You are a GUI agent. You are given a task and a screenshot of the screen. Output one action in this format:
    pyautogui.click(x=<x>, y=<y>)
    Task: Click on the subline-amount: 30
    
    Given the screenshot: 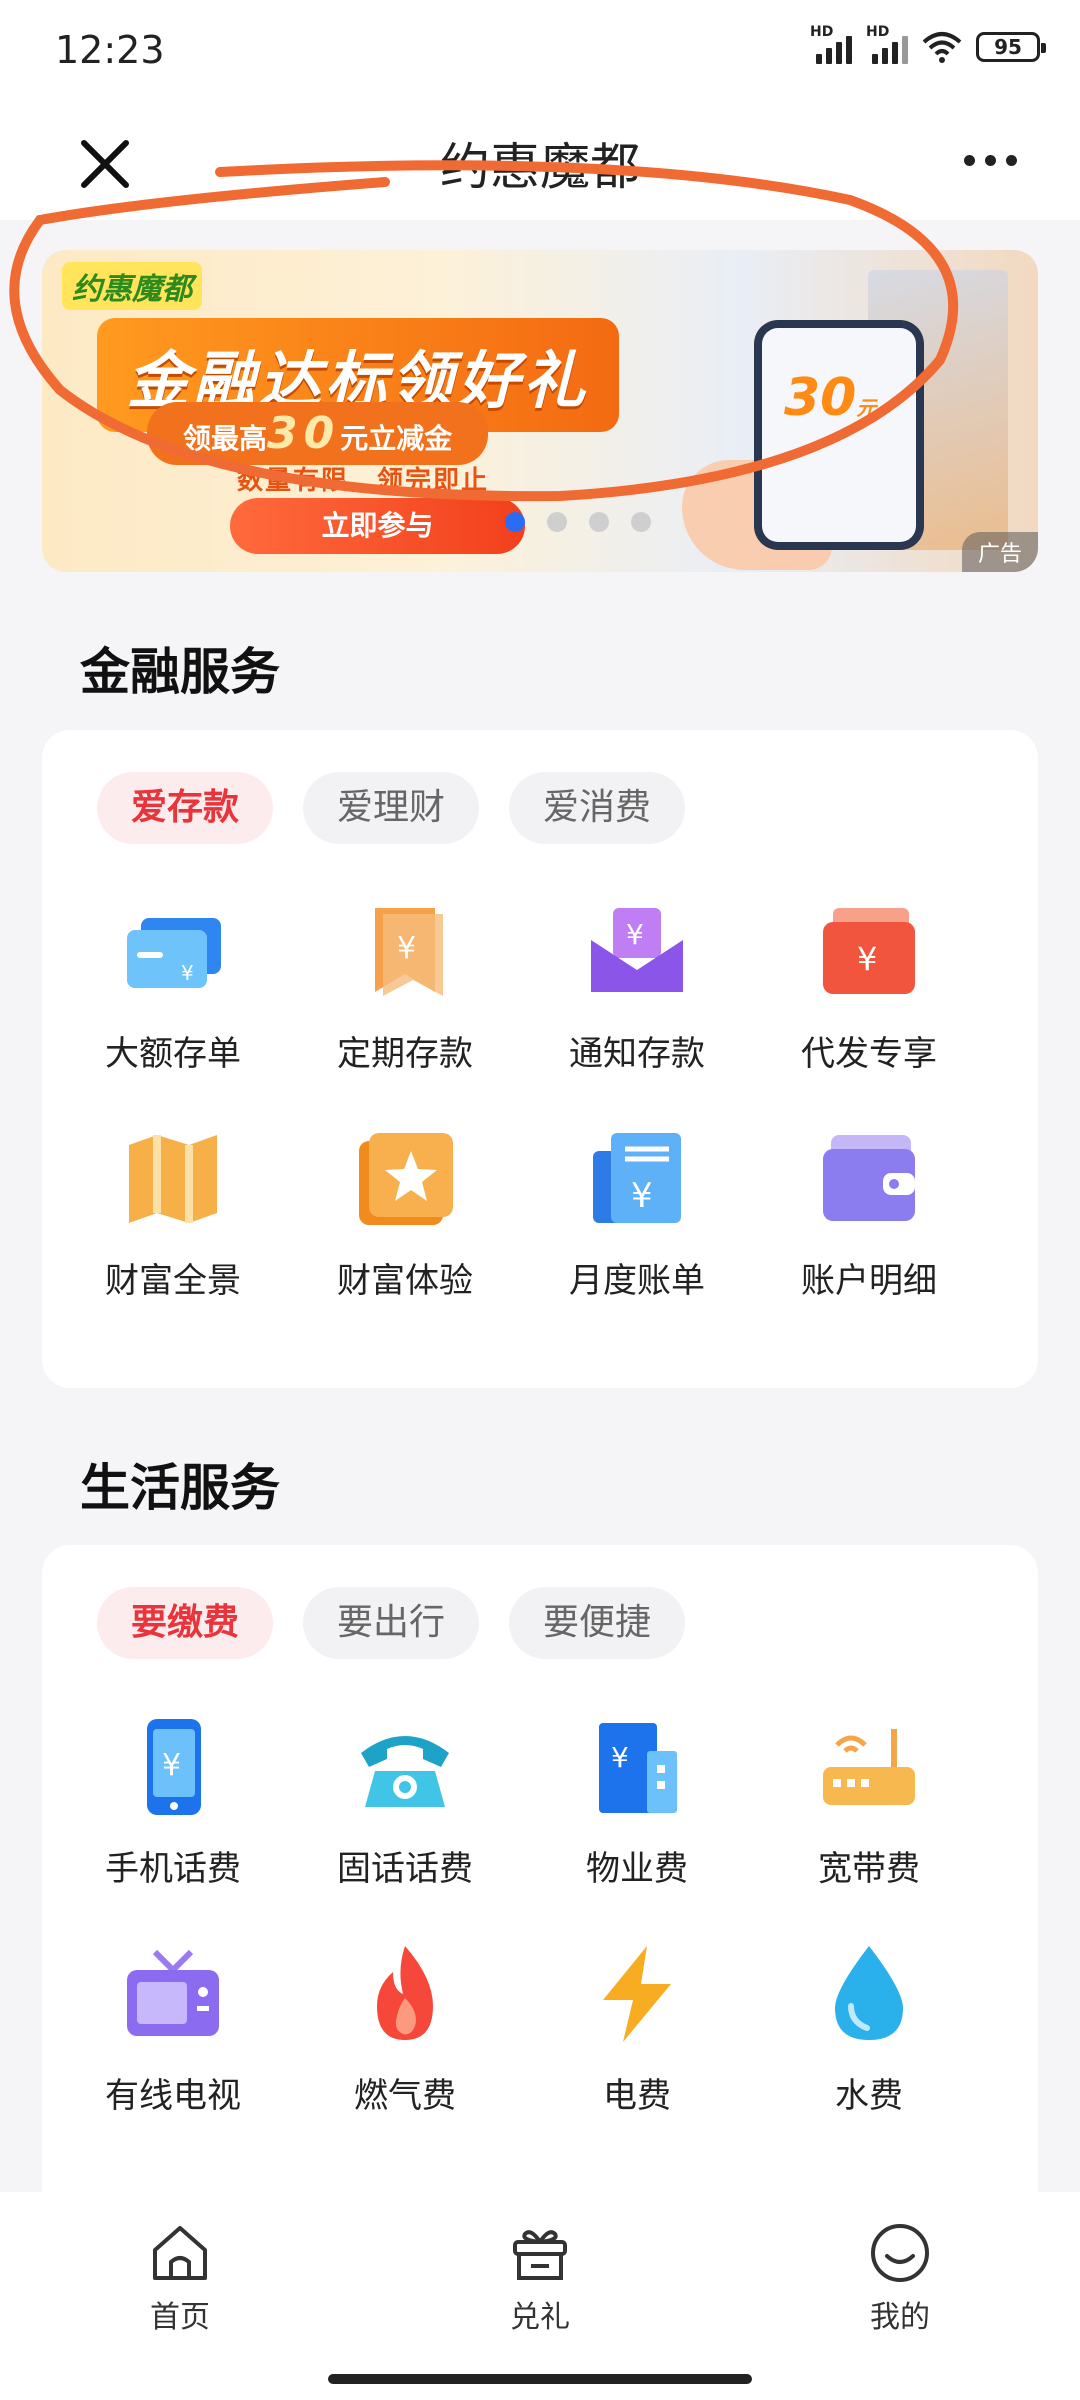 What is the action you would take?
    pyautogui.click(x=304, y=433)
    